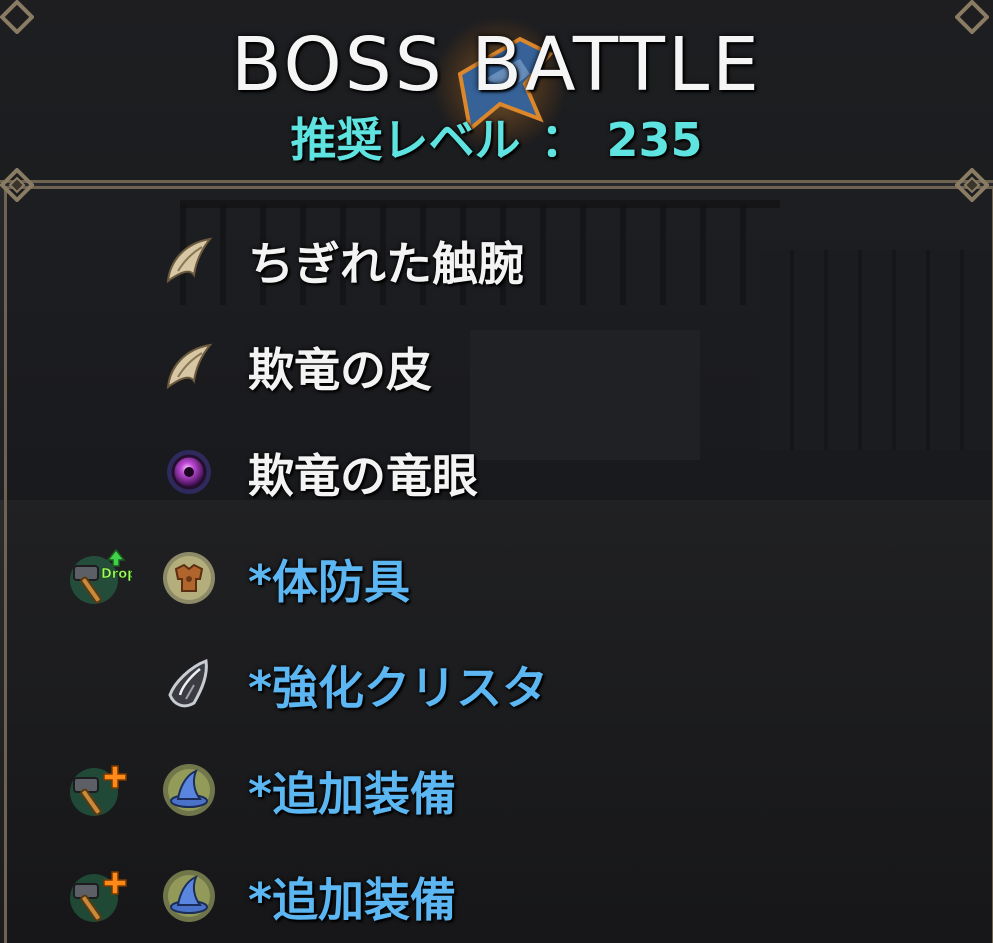 Image resolution: width=993 pixels, height=943 pixels. Describe the element at coordinates (329, 582) in the screenshot. I see `reward-item-label: *体防具` at that location.